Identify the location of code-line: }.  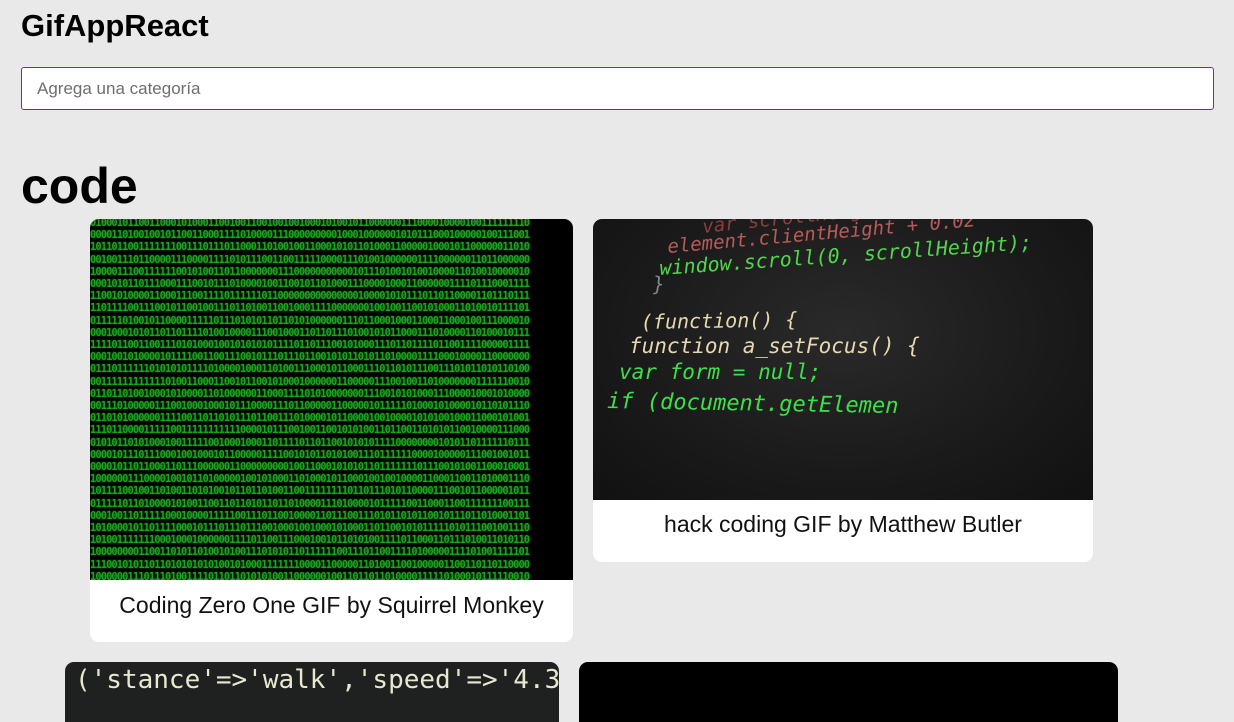
(658, 283).